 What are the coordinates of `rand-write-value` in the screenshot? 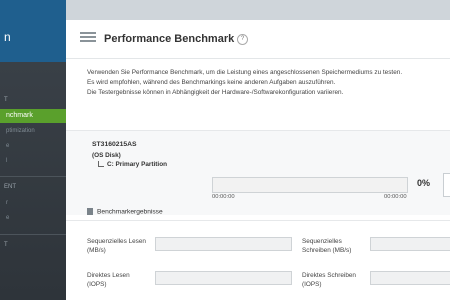 It's located at (410, 278).